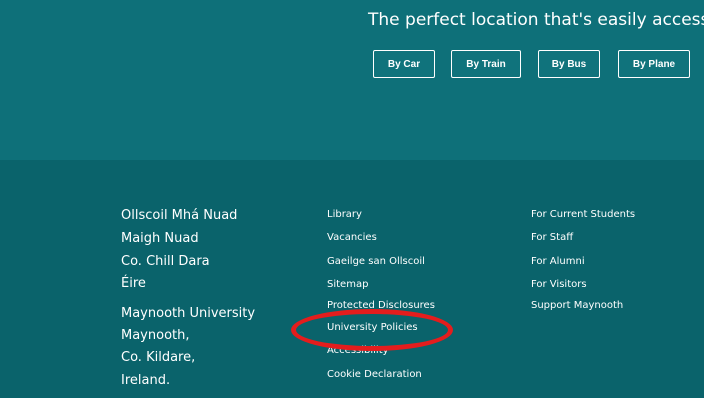  What do you see at coordinates (486, 64) in the screenshot?
I see `by-train-button: By Train` at bounding box center [486, 64].